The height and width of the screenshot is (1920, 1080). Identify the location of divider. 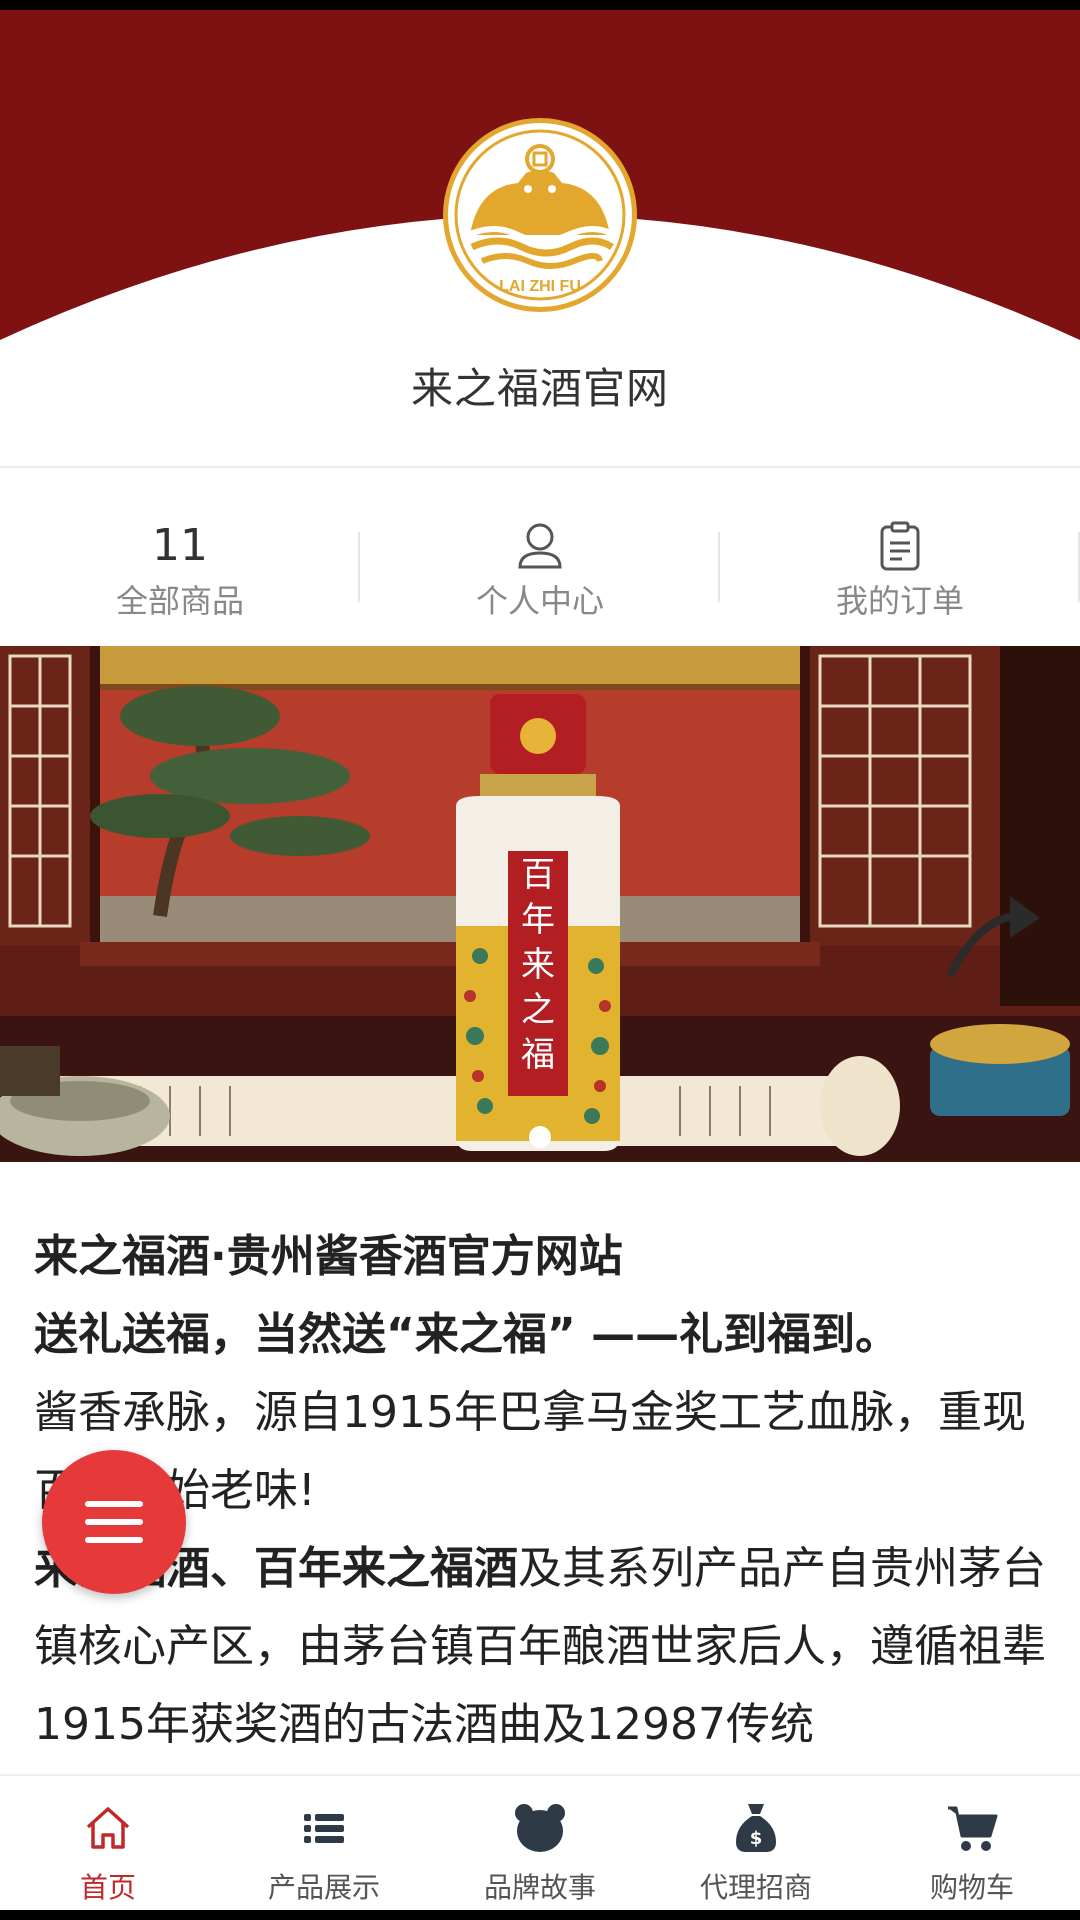
(540, 467).